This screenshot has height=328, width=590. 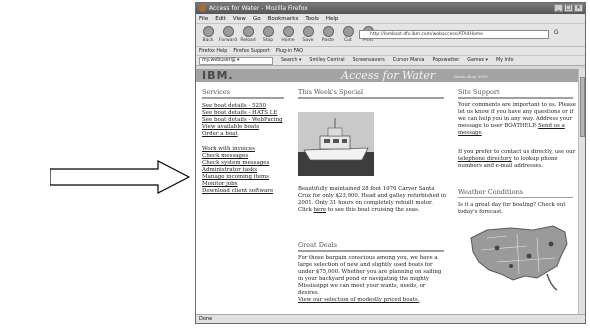 I want to click on paste-icon, so click(x=328, y=31).